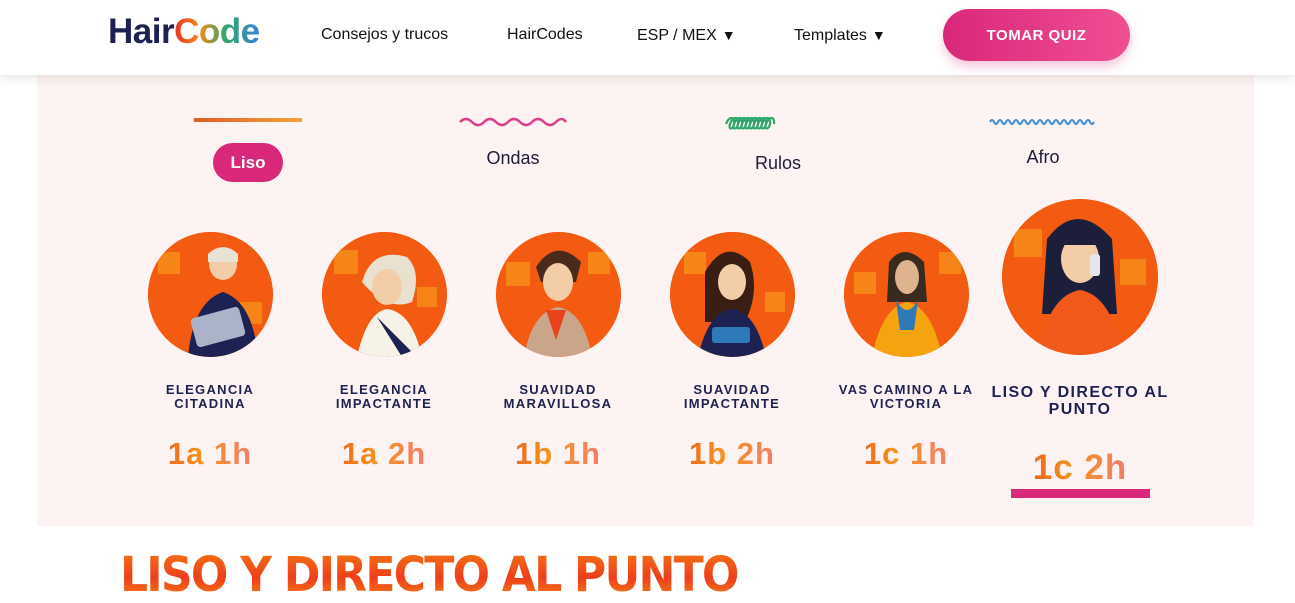 The image size is (1295, 603). I want to click on style-code: 1b 2h, so click(732, 454).